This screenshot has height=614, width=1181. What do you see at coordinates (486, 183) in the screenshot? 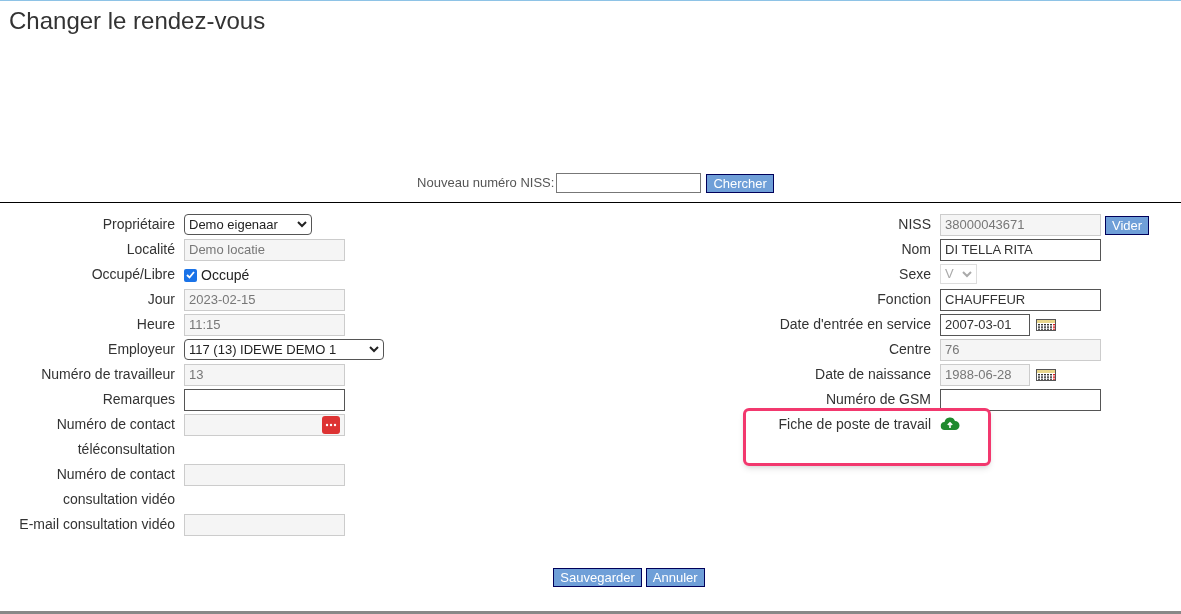
I see `search-label: Nouveau numéro NISS:` at bounding box center [486, 183].